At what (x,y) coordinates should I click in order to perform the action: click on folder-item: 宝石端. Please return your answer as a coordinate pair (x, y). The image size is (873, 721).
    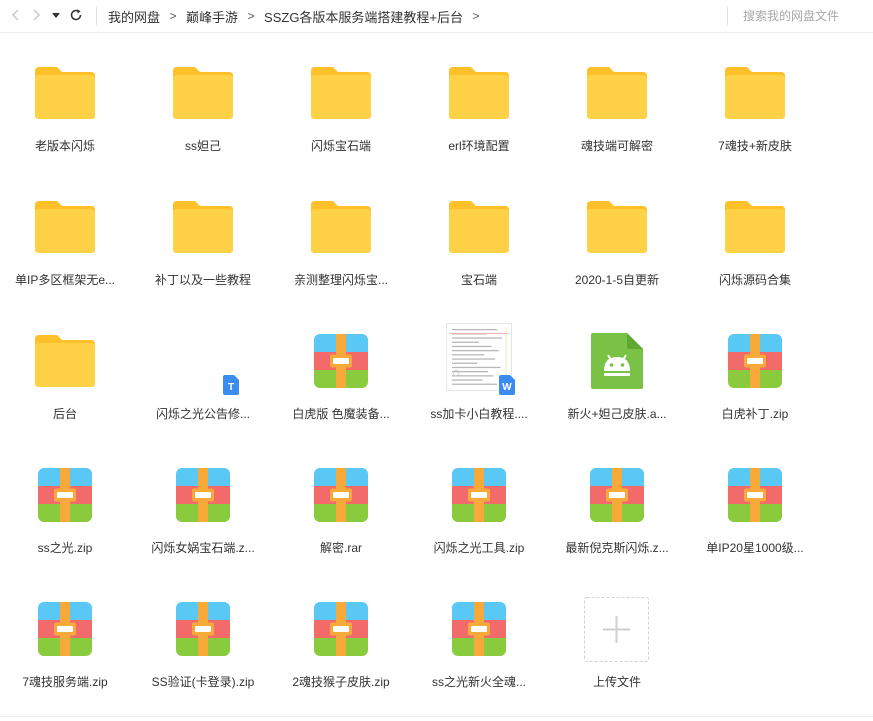
    Looking at the image, I should click on (479, 227).